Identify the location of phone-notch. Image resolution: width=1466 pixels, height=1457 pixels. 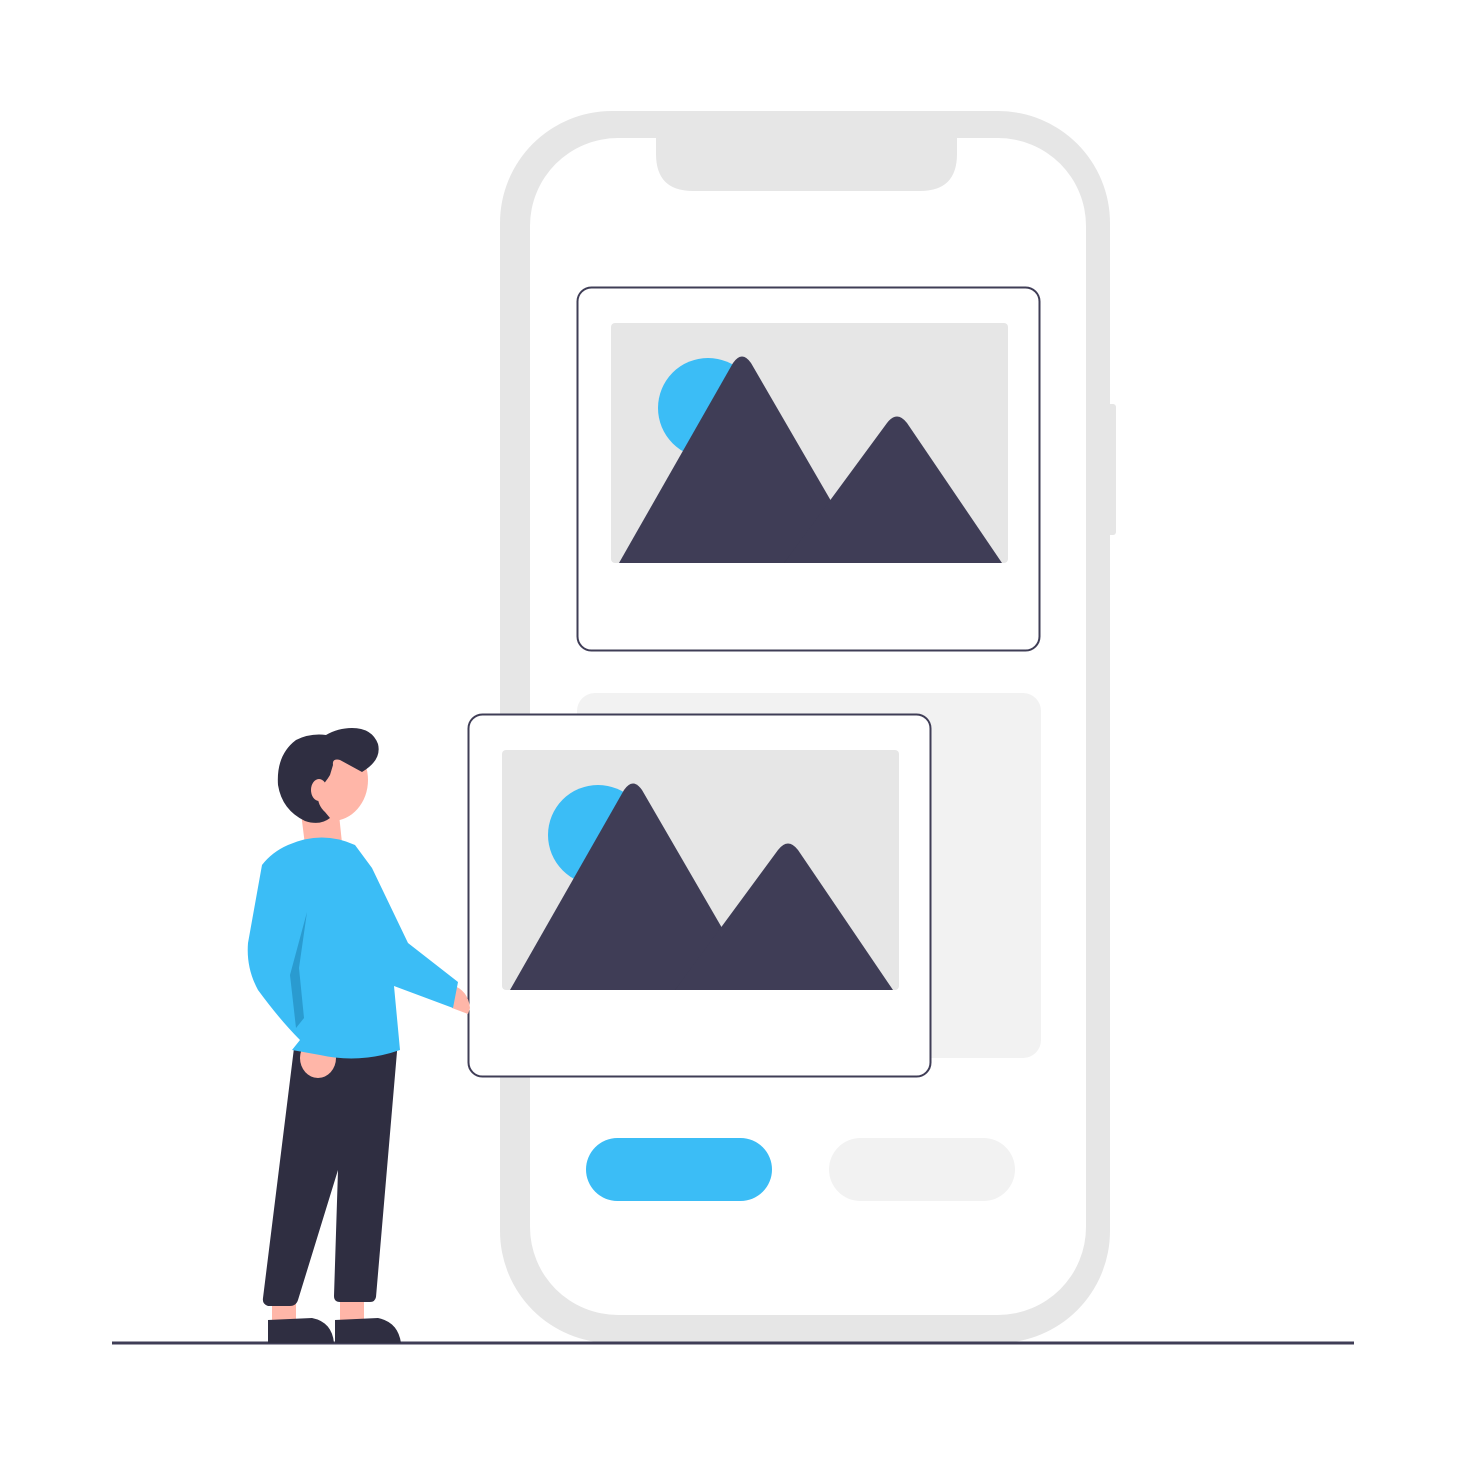
(806, 164).